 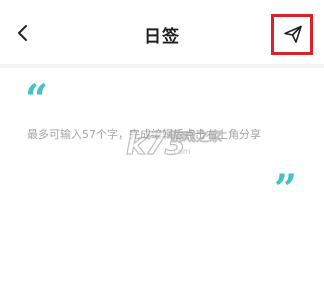 I want to click on close-quote-mark: ”, so click(x=286, y=189).